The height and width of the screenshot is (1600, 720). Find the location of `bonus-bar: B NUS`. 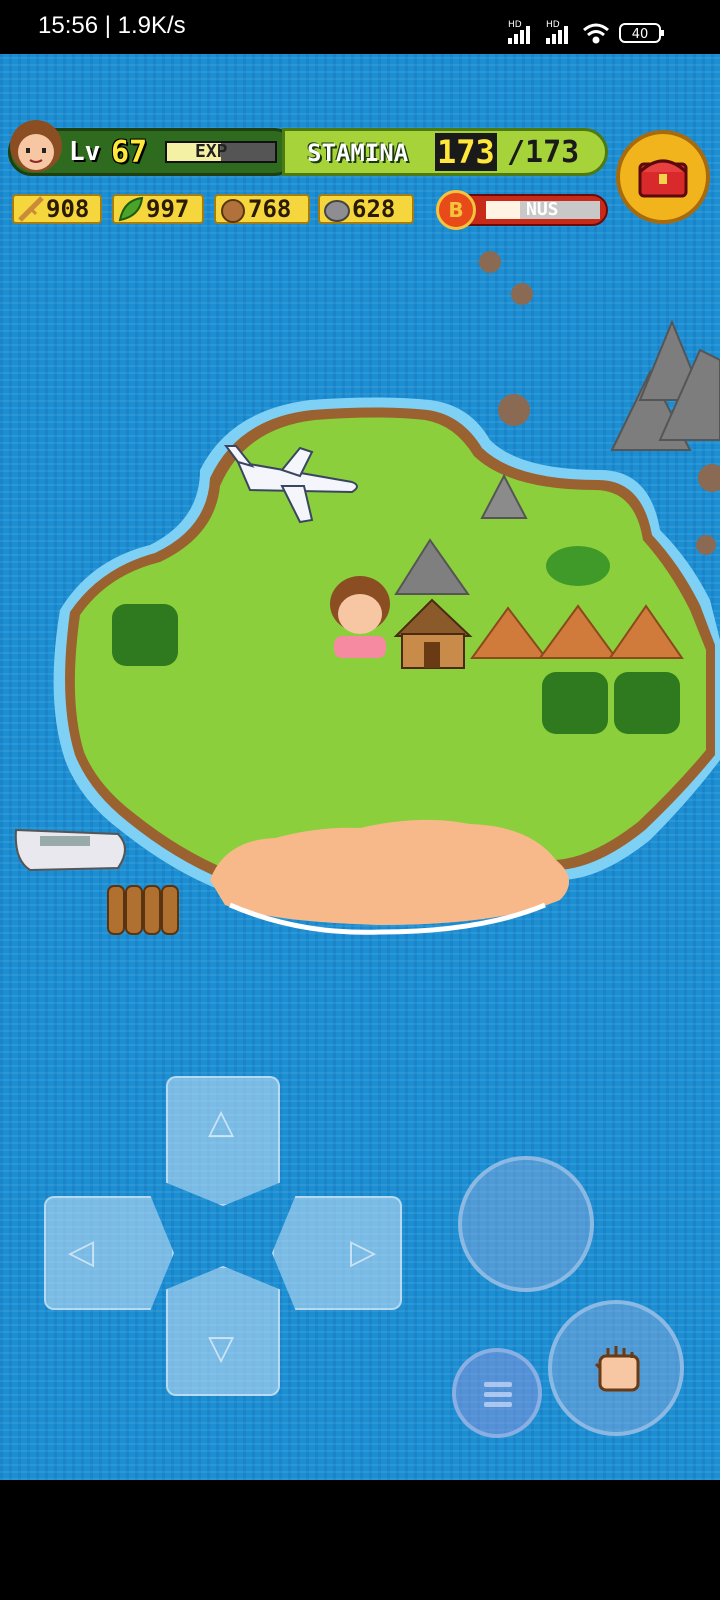

bonus-bar: B NUS is located at coordinates (522, 210).